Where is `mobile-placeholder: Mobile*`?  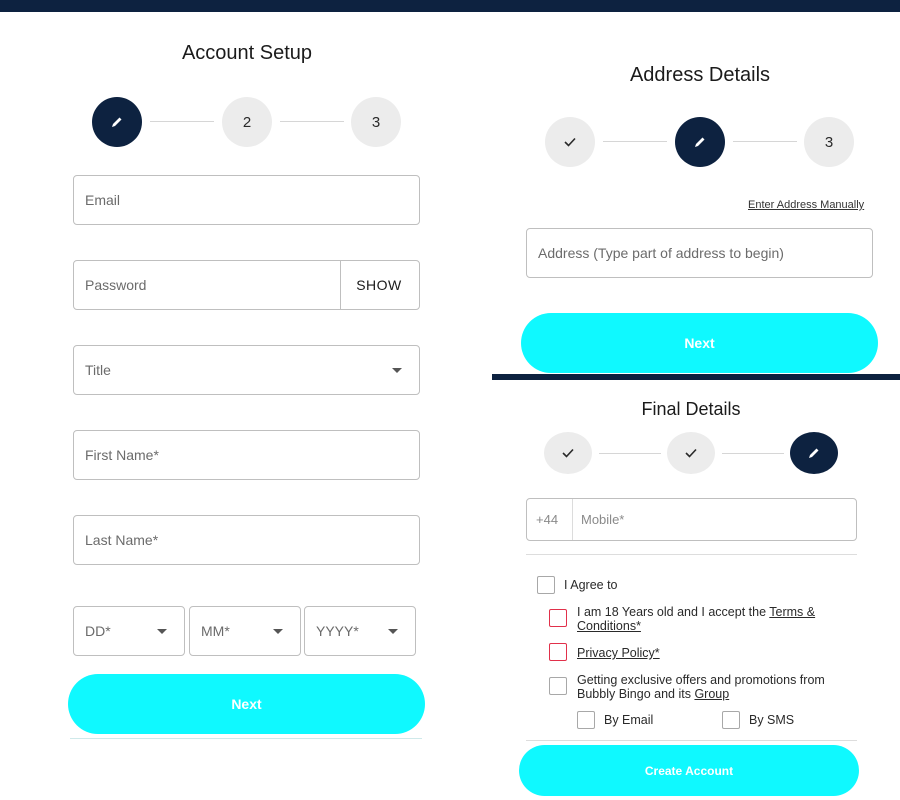
mobile-placeholder: Mobile* is located at coordinates (603, 519).